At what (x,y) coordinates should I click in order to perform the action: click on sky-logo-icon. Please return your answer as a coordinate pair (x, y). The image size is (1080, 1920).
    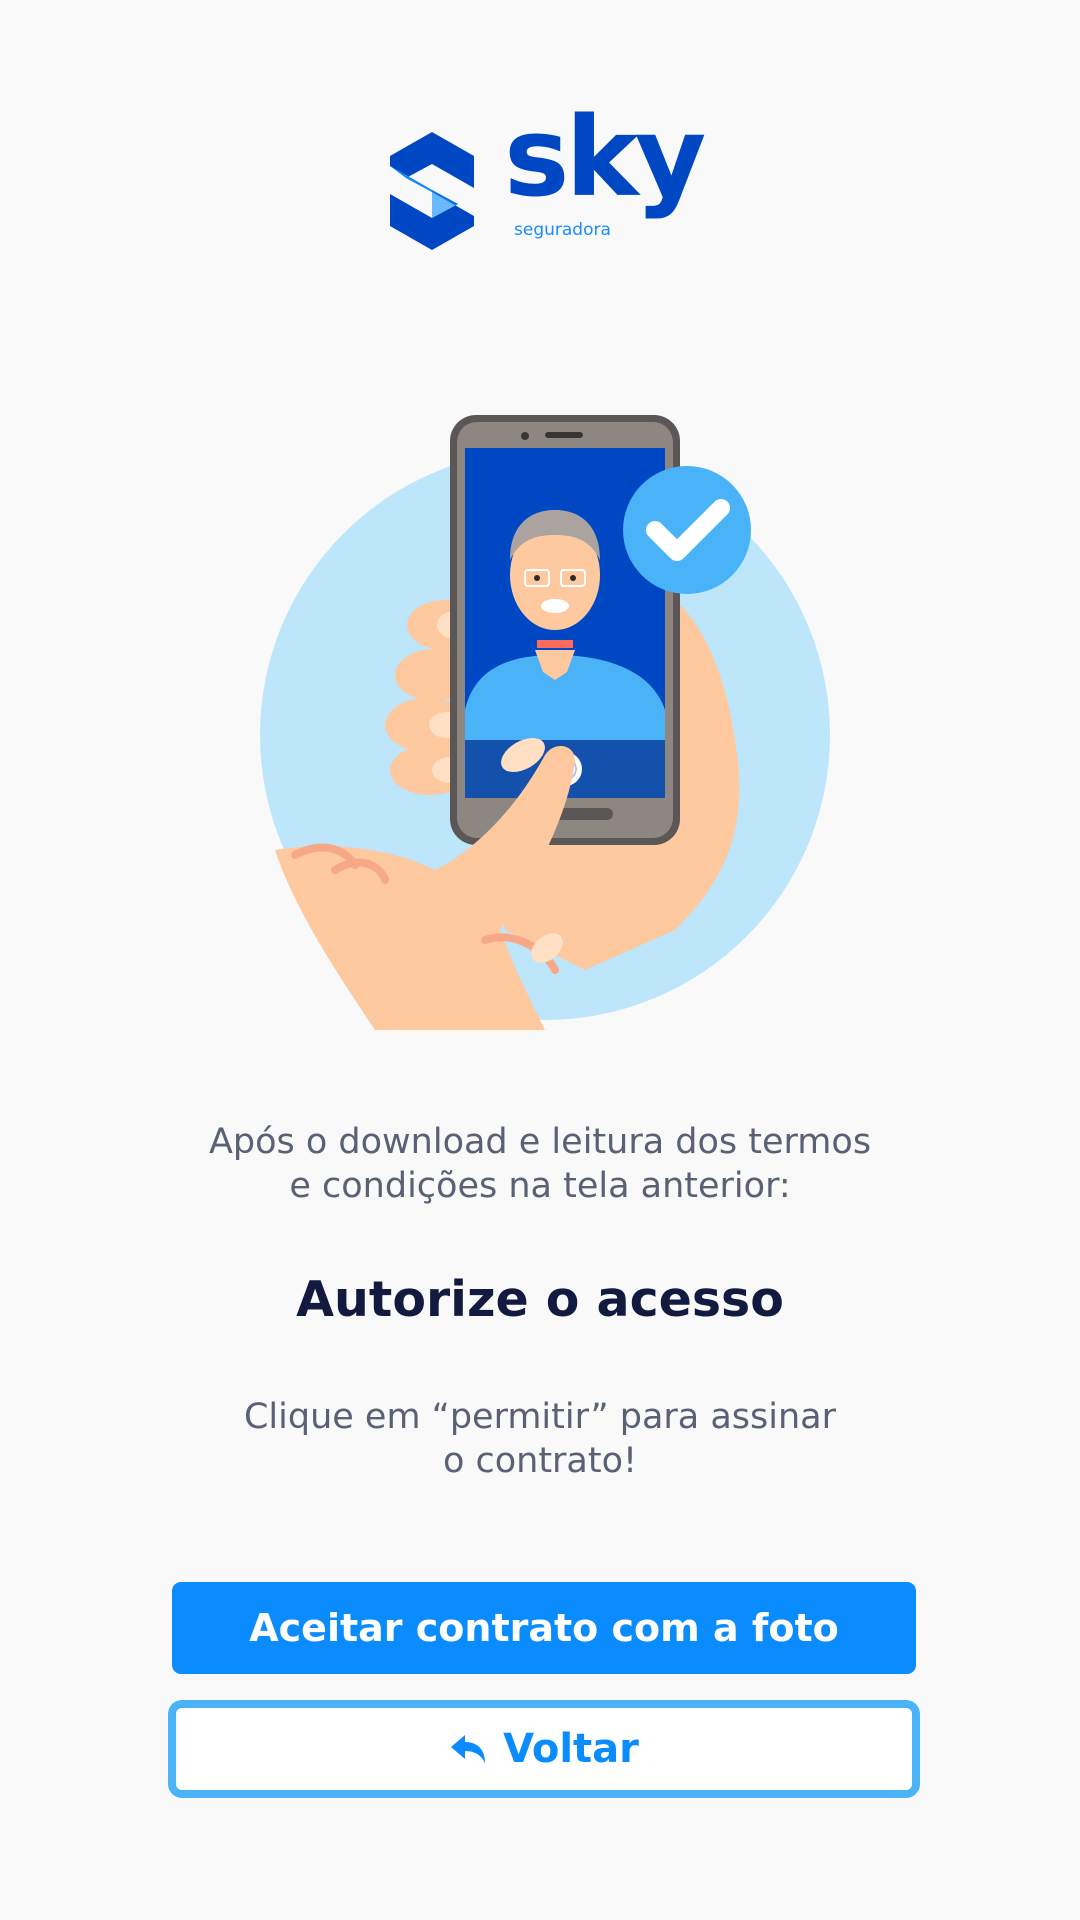
    Looking at the image, I should click on (432, 191).